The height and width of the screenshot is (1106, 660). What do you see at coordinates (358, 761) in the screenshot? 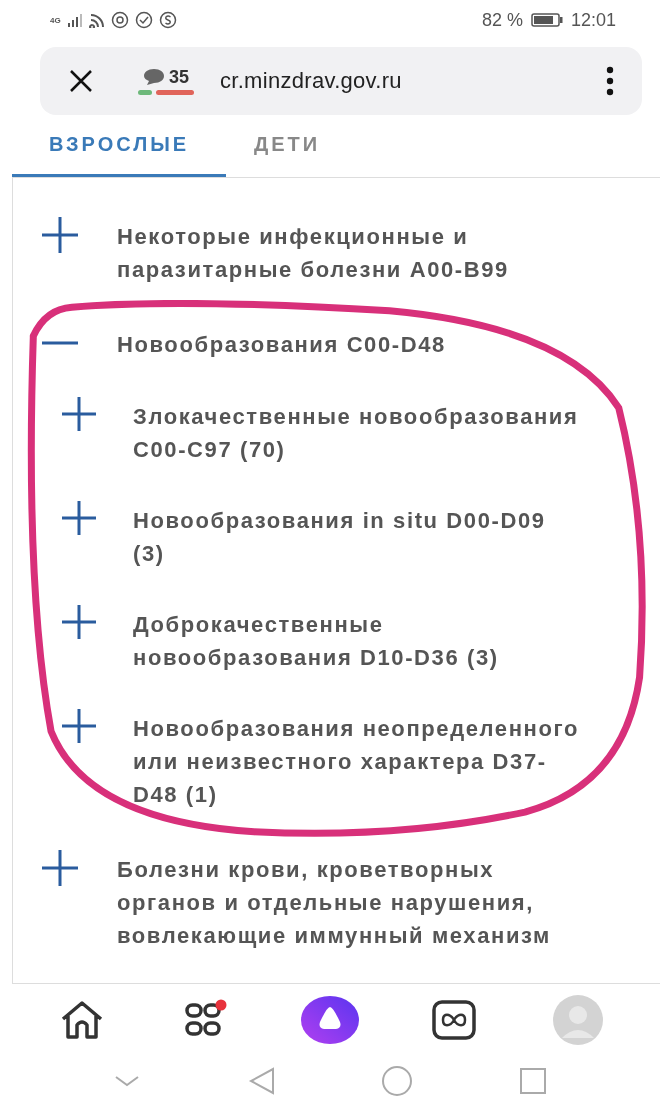
I see `category-label: Новообразования неопределенного или неизвестного характера D37-D48 (1)` at bounding box center [358, 761].